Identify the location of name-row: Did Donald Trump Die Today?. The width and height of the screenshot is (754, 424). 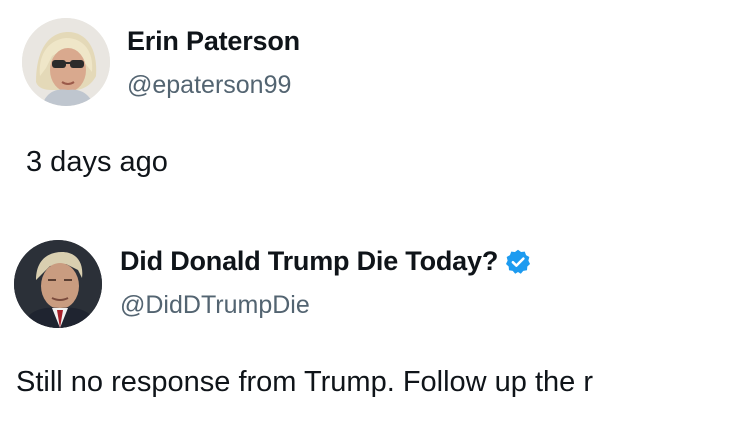
(326, 261).